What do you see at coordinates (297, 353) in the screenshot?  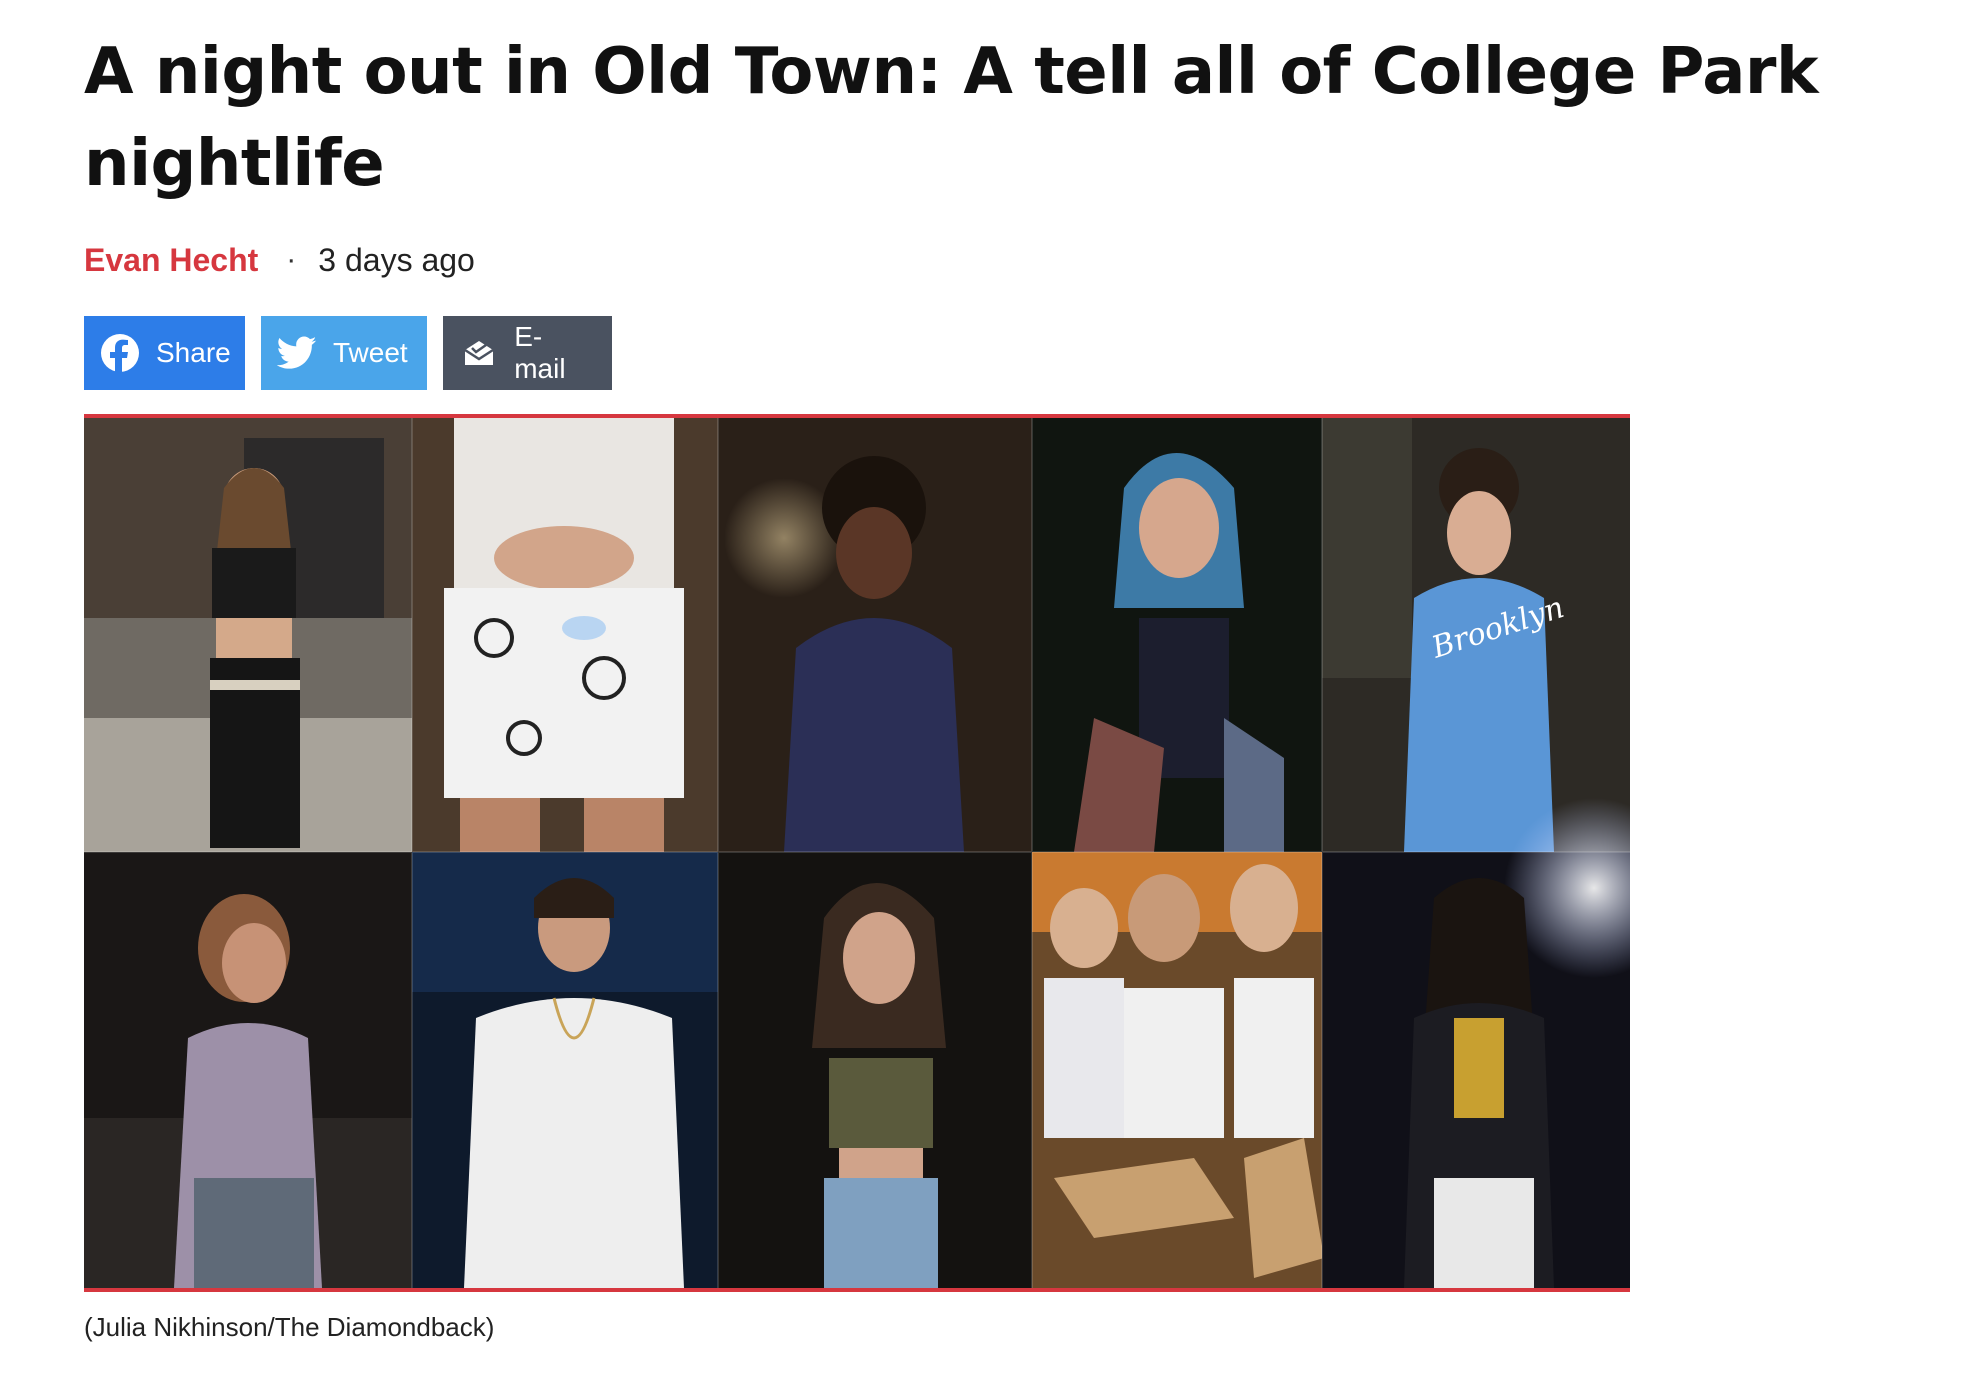 I see `twitter-bird-icon` at bounding box center [297, 353].